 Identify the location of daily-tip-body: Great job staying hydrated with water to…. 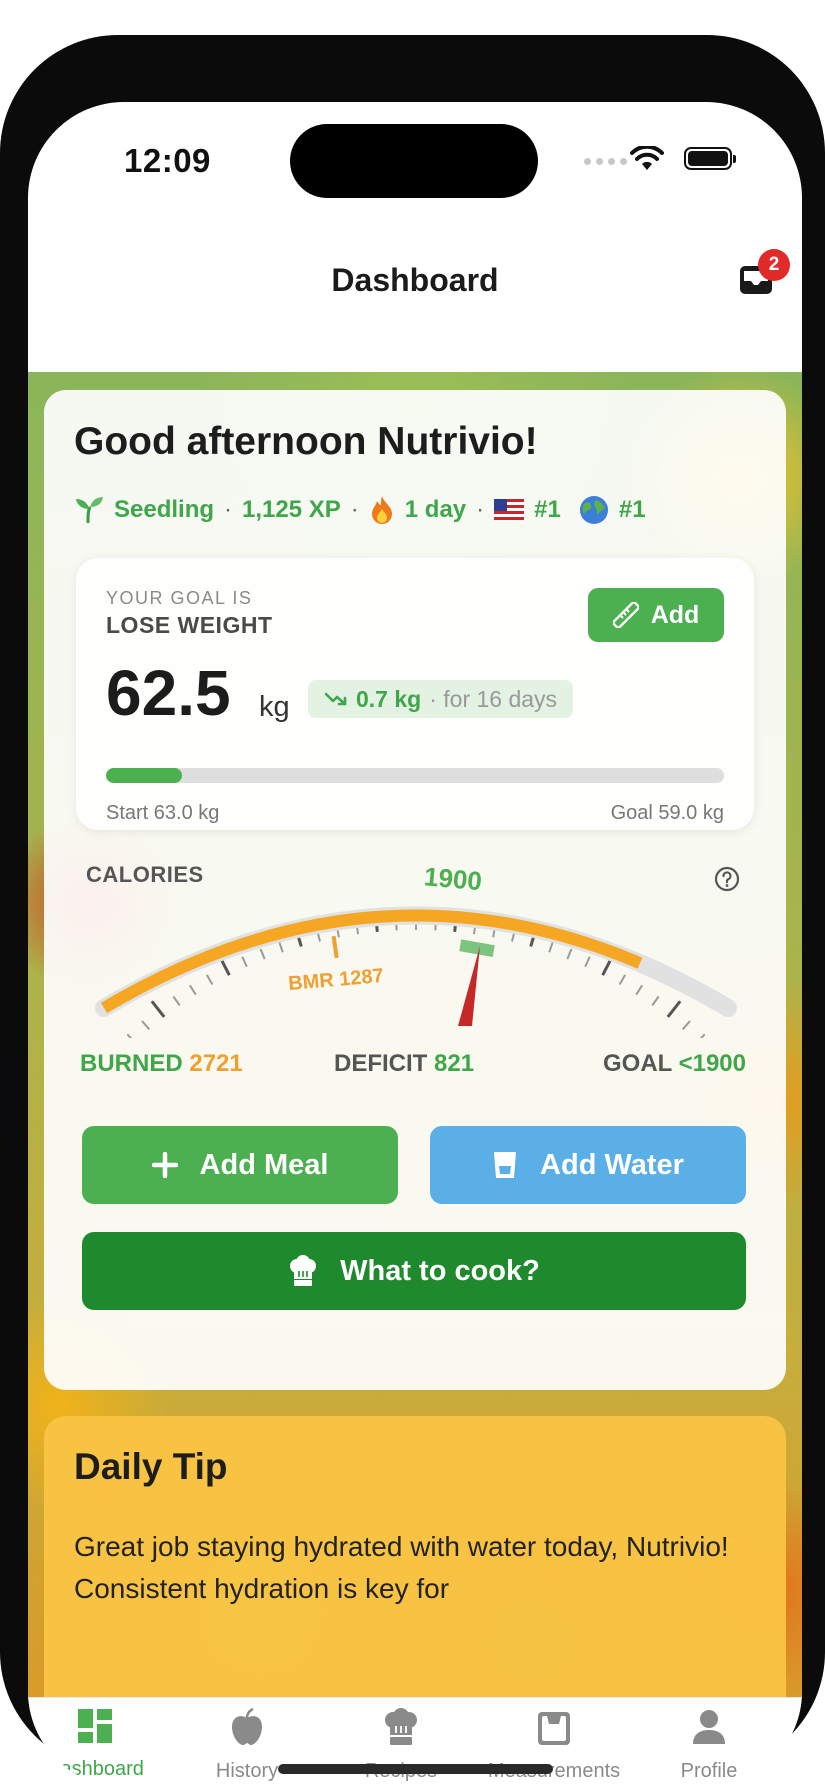
(401, 1567).